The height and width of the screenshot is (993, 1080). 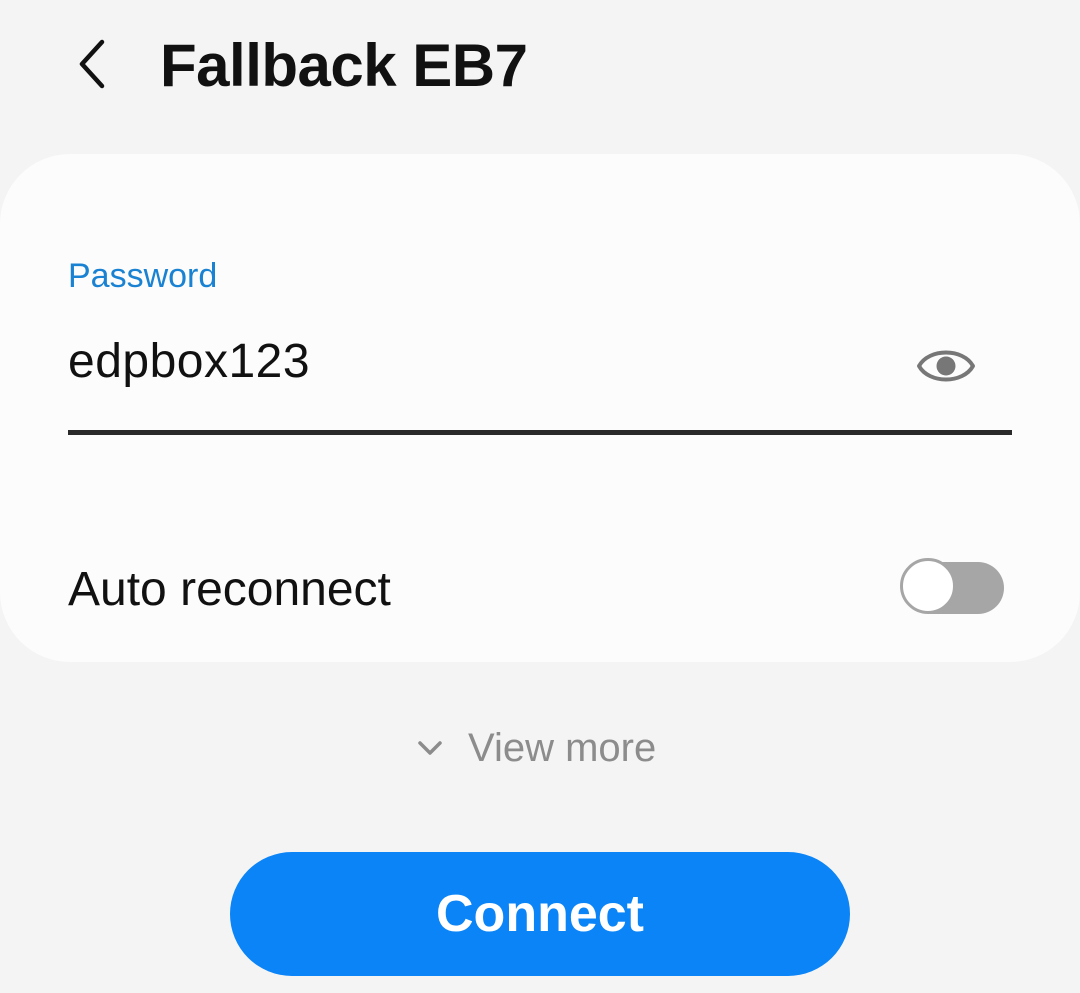 I want to click on auto-reconnect-row: Auto reconnect, so click(x=540, y=584).